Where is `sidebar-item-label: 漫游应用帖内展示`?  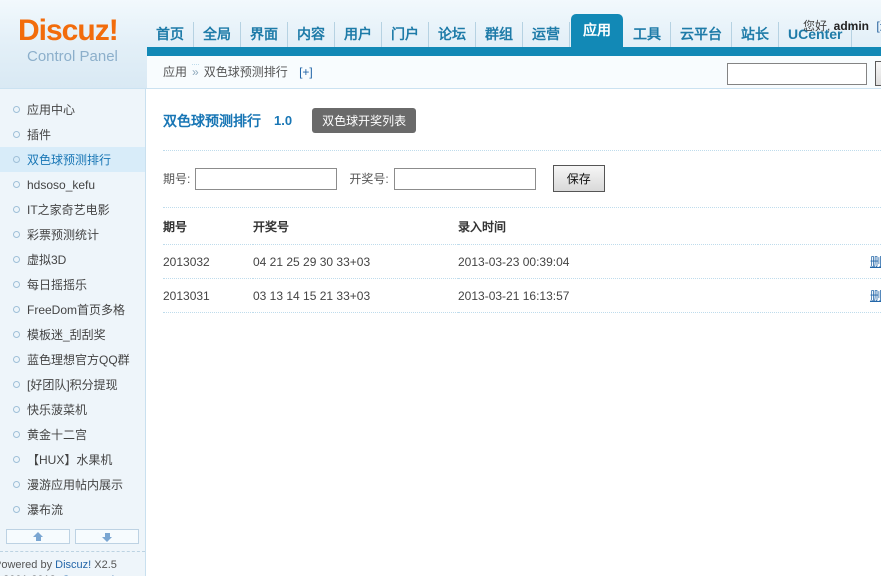 sidebar-item-label: 漫游应用帖内展示 is located at coordinates (75, 485).